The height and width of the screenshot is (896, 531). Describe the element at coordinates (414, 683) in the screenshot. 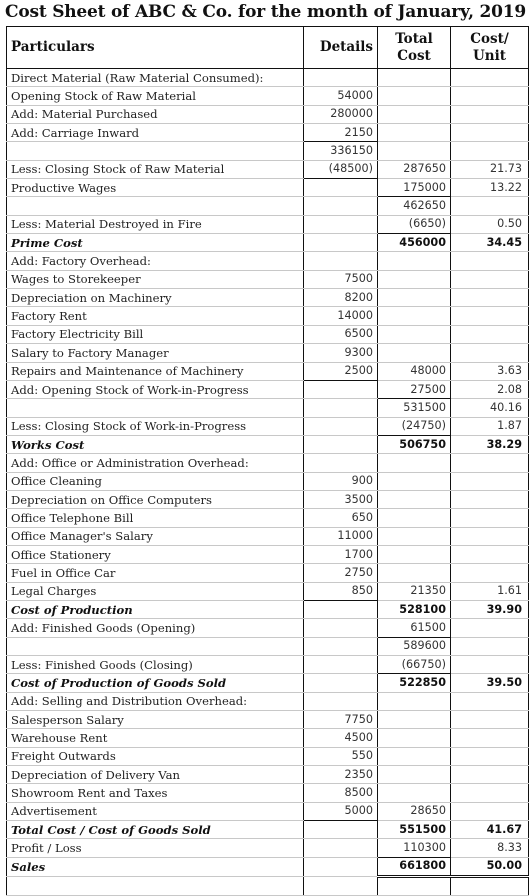

I see `total-cost-cell: 522850` at that location.